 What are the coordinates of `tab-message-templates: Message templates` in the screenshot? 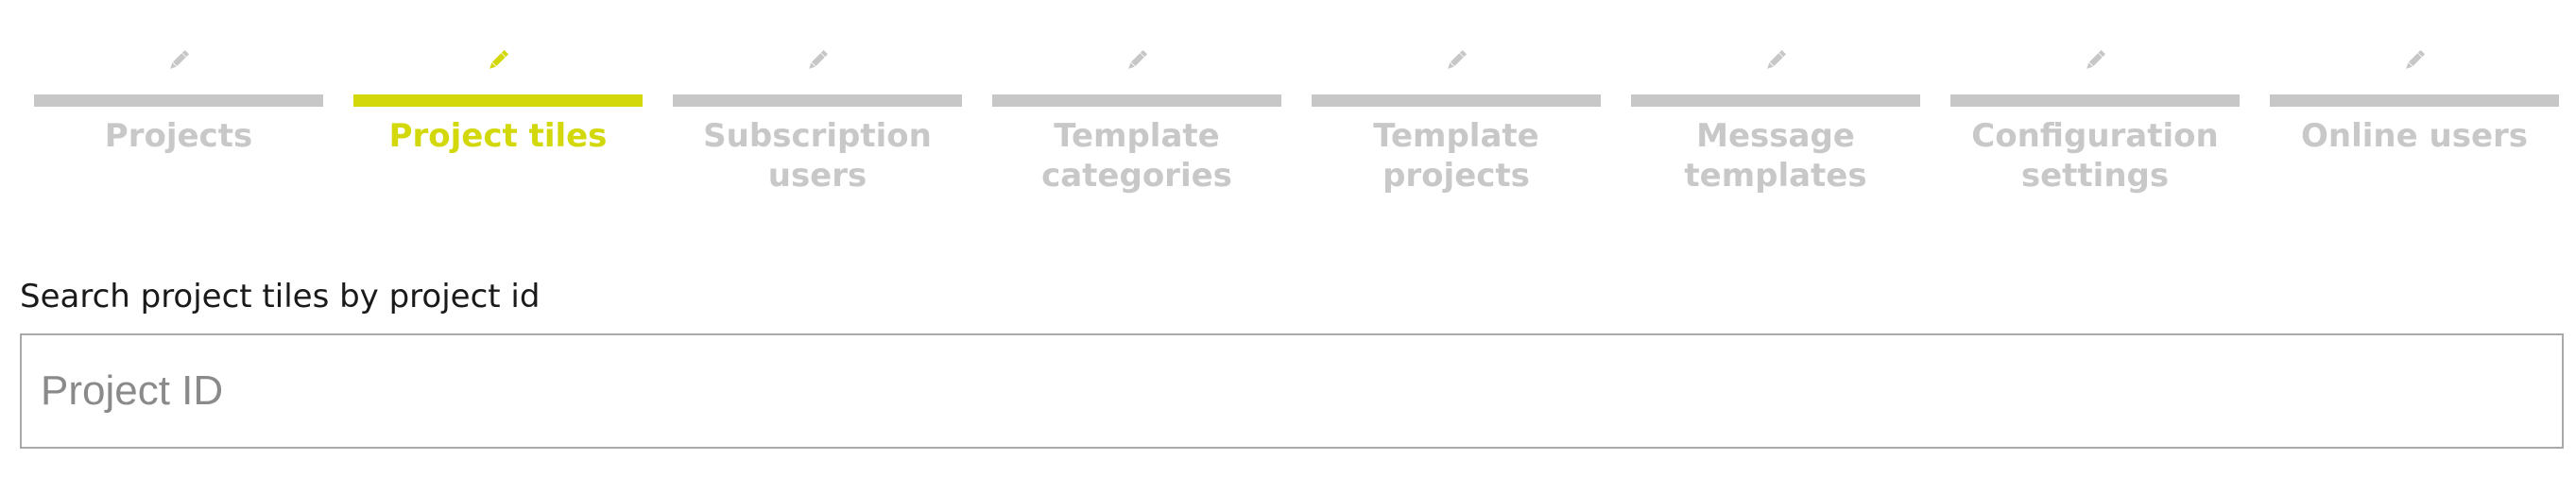 It's located at (1775, 120).